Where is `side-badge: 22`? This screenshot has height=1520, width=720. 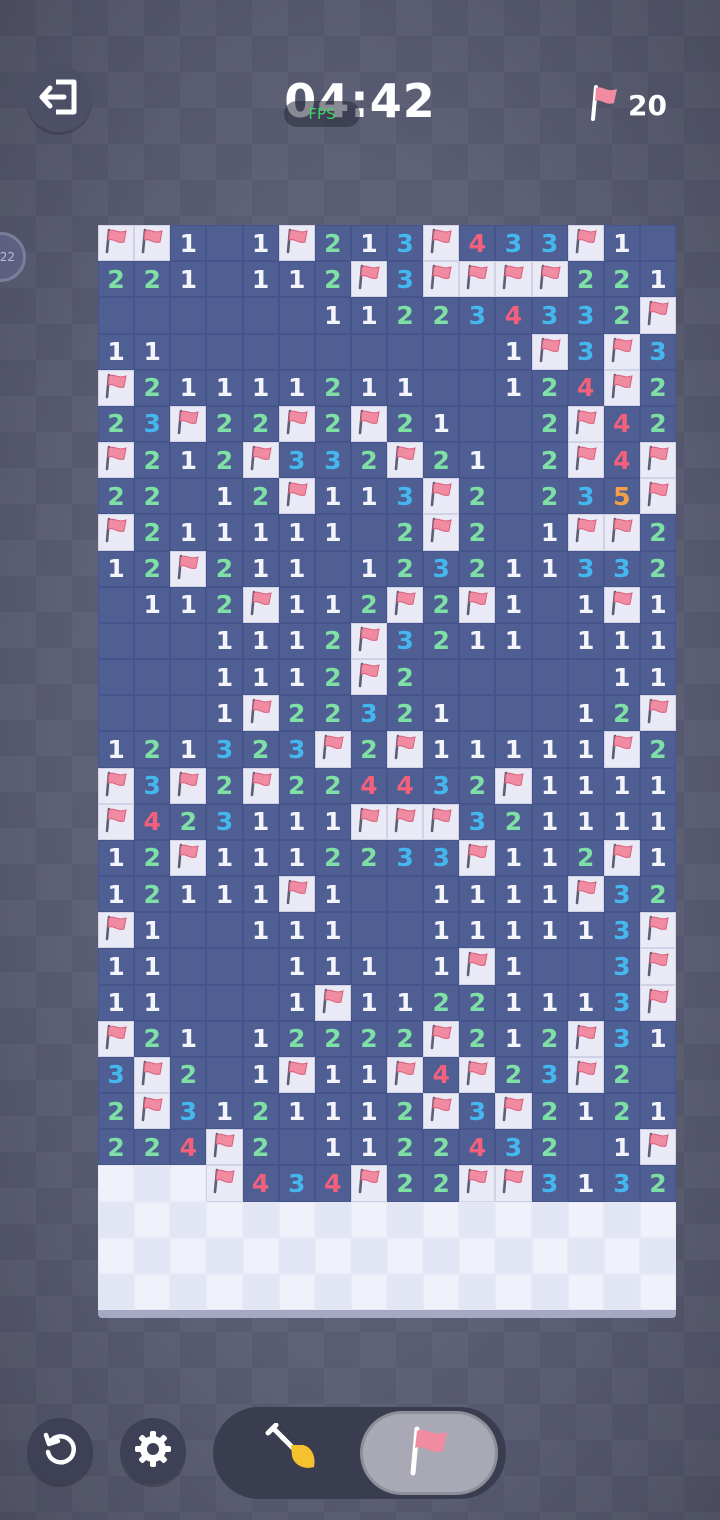 side-badge: 22 is located at coordinates (13, 257).